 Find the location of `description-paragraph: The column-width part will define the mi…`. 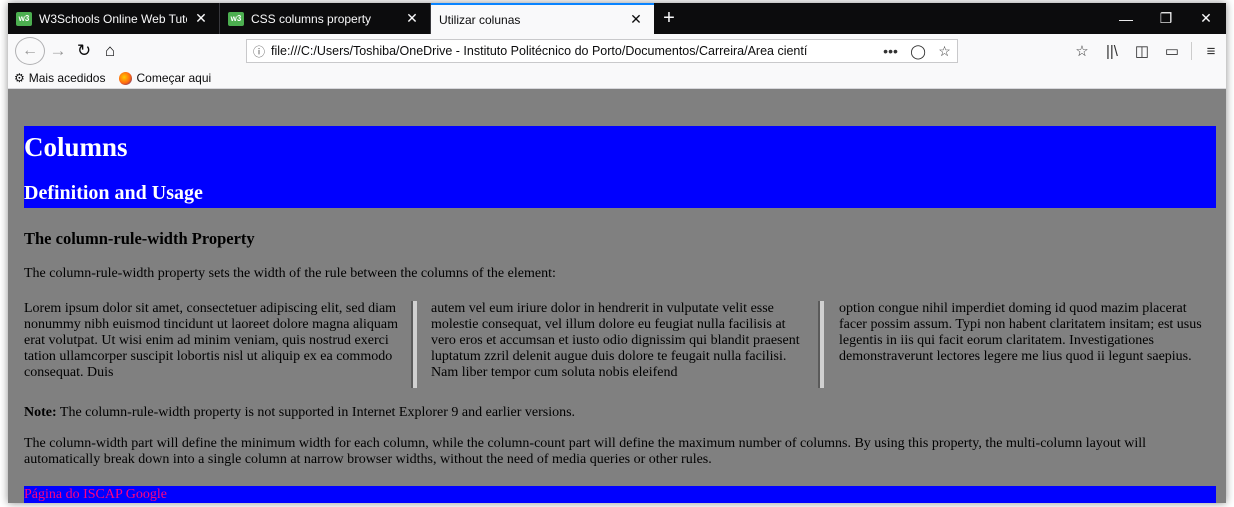

description-paragraph: The column-width part will define the mi… is located at coordinates (585, 451).